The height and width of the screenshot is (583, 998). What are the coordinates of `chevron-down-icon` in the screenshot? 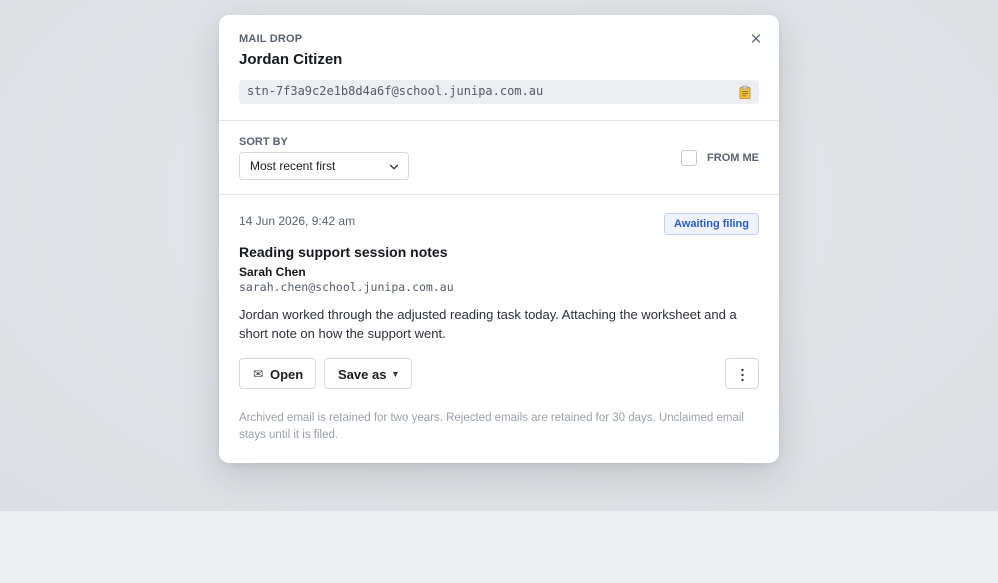 It's located at (394, 167).